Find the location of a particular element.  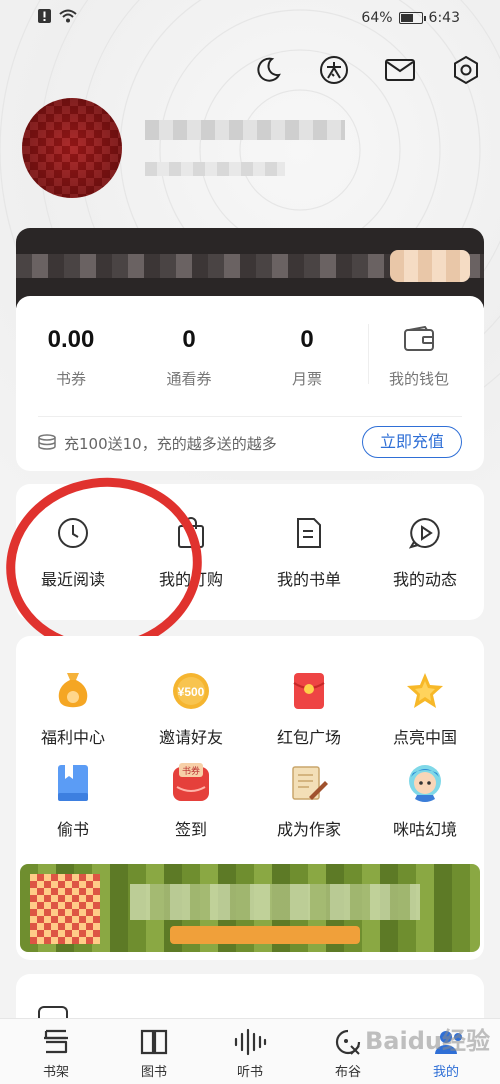

battery-icon is located at coordinates (412, 18).